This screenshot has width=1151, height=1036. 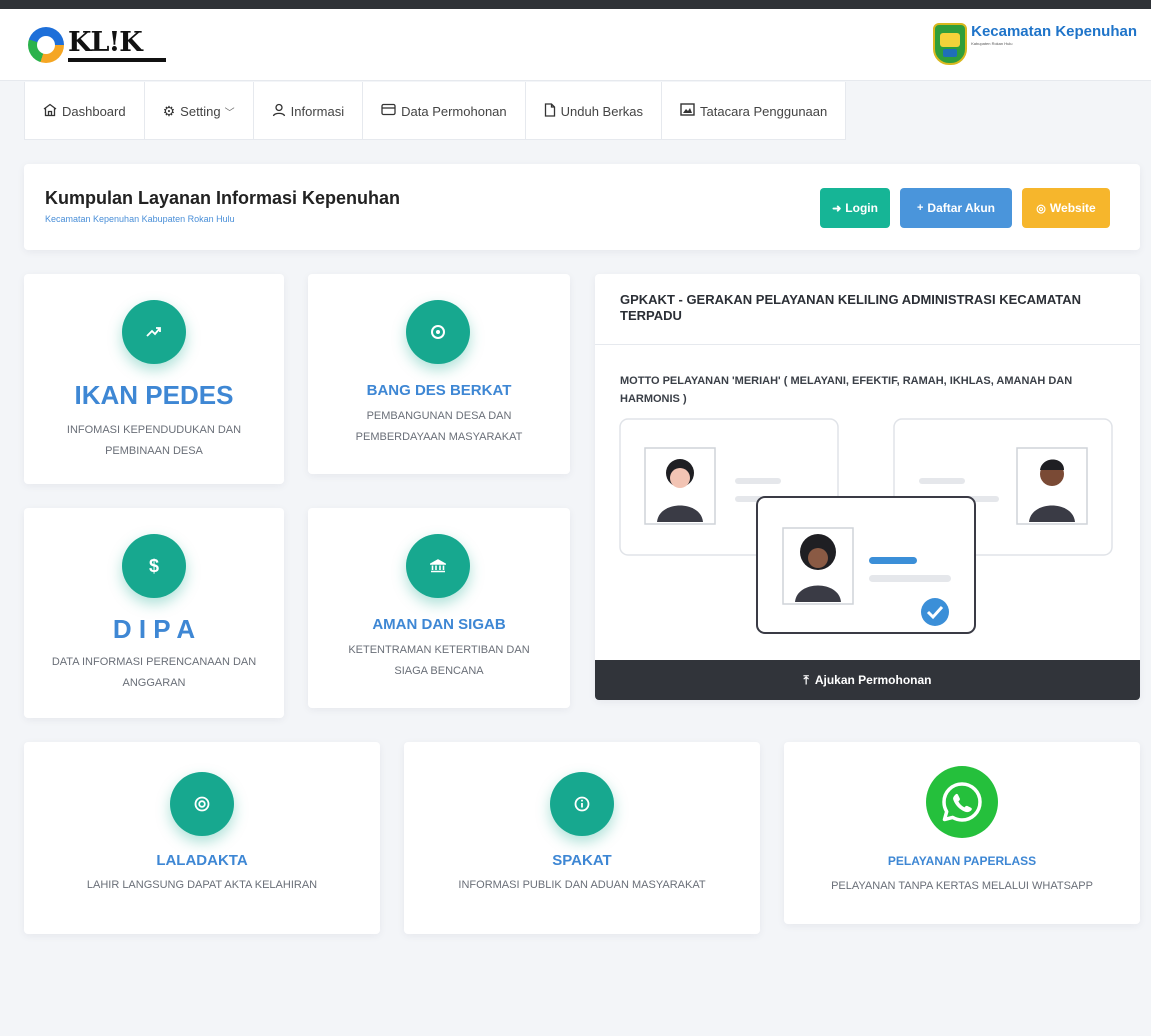 What do you see at coordinates (687, 111) in the screenshot?
I see `image-icon` at bounding box center [687, 111].